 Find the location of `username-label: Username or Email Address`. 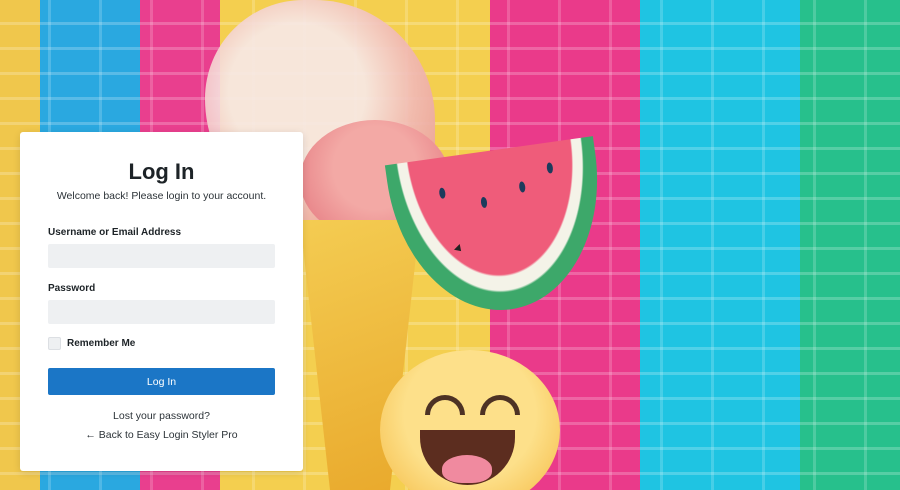

username-label: Username or Email Address is located at coordinates (115, 232).